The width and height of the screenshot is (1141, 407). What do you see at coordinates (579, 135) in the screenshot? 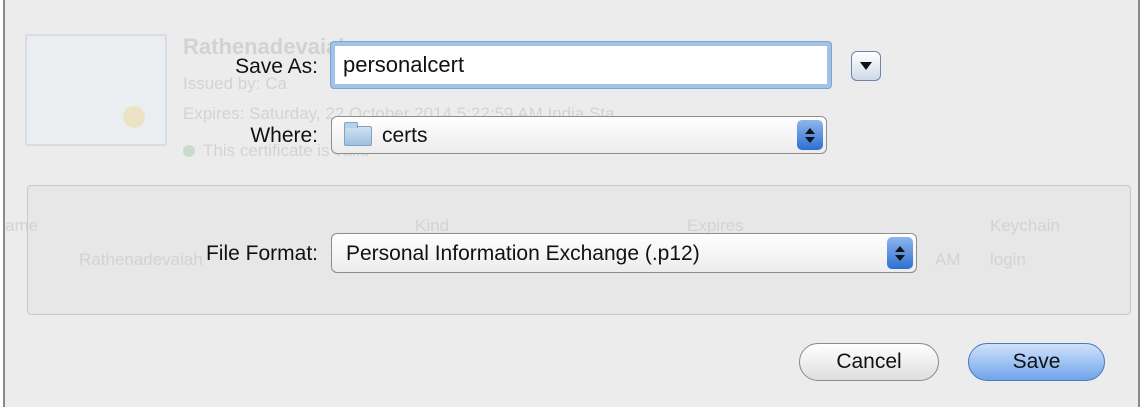
I see `where-popup: certs` at bounding box center [579, 135].